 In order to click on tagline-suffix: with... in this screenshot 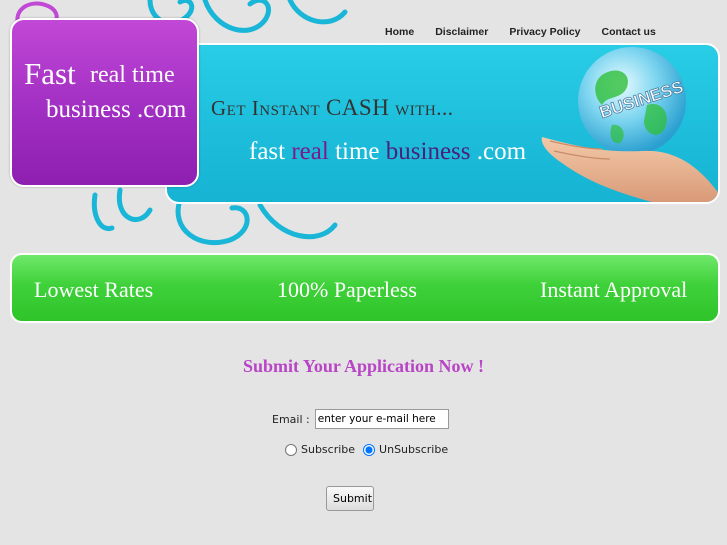, I will do `click(421, 108)`.